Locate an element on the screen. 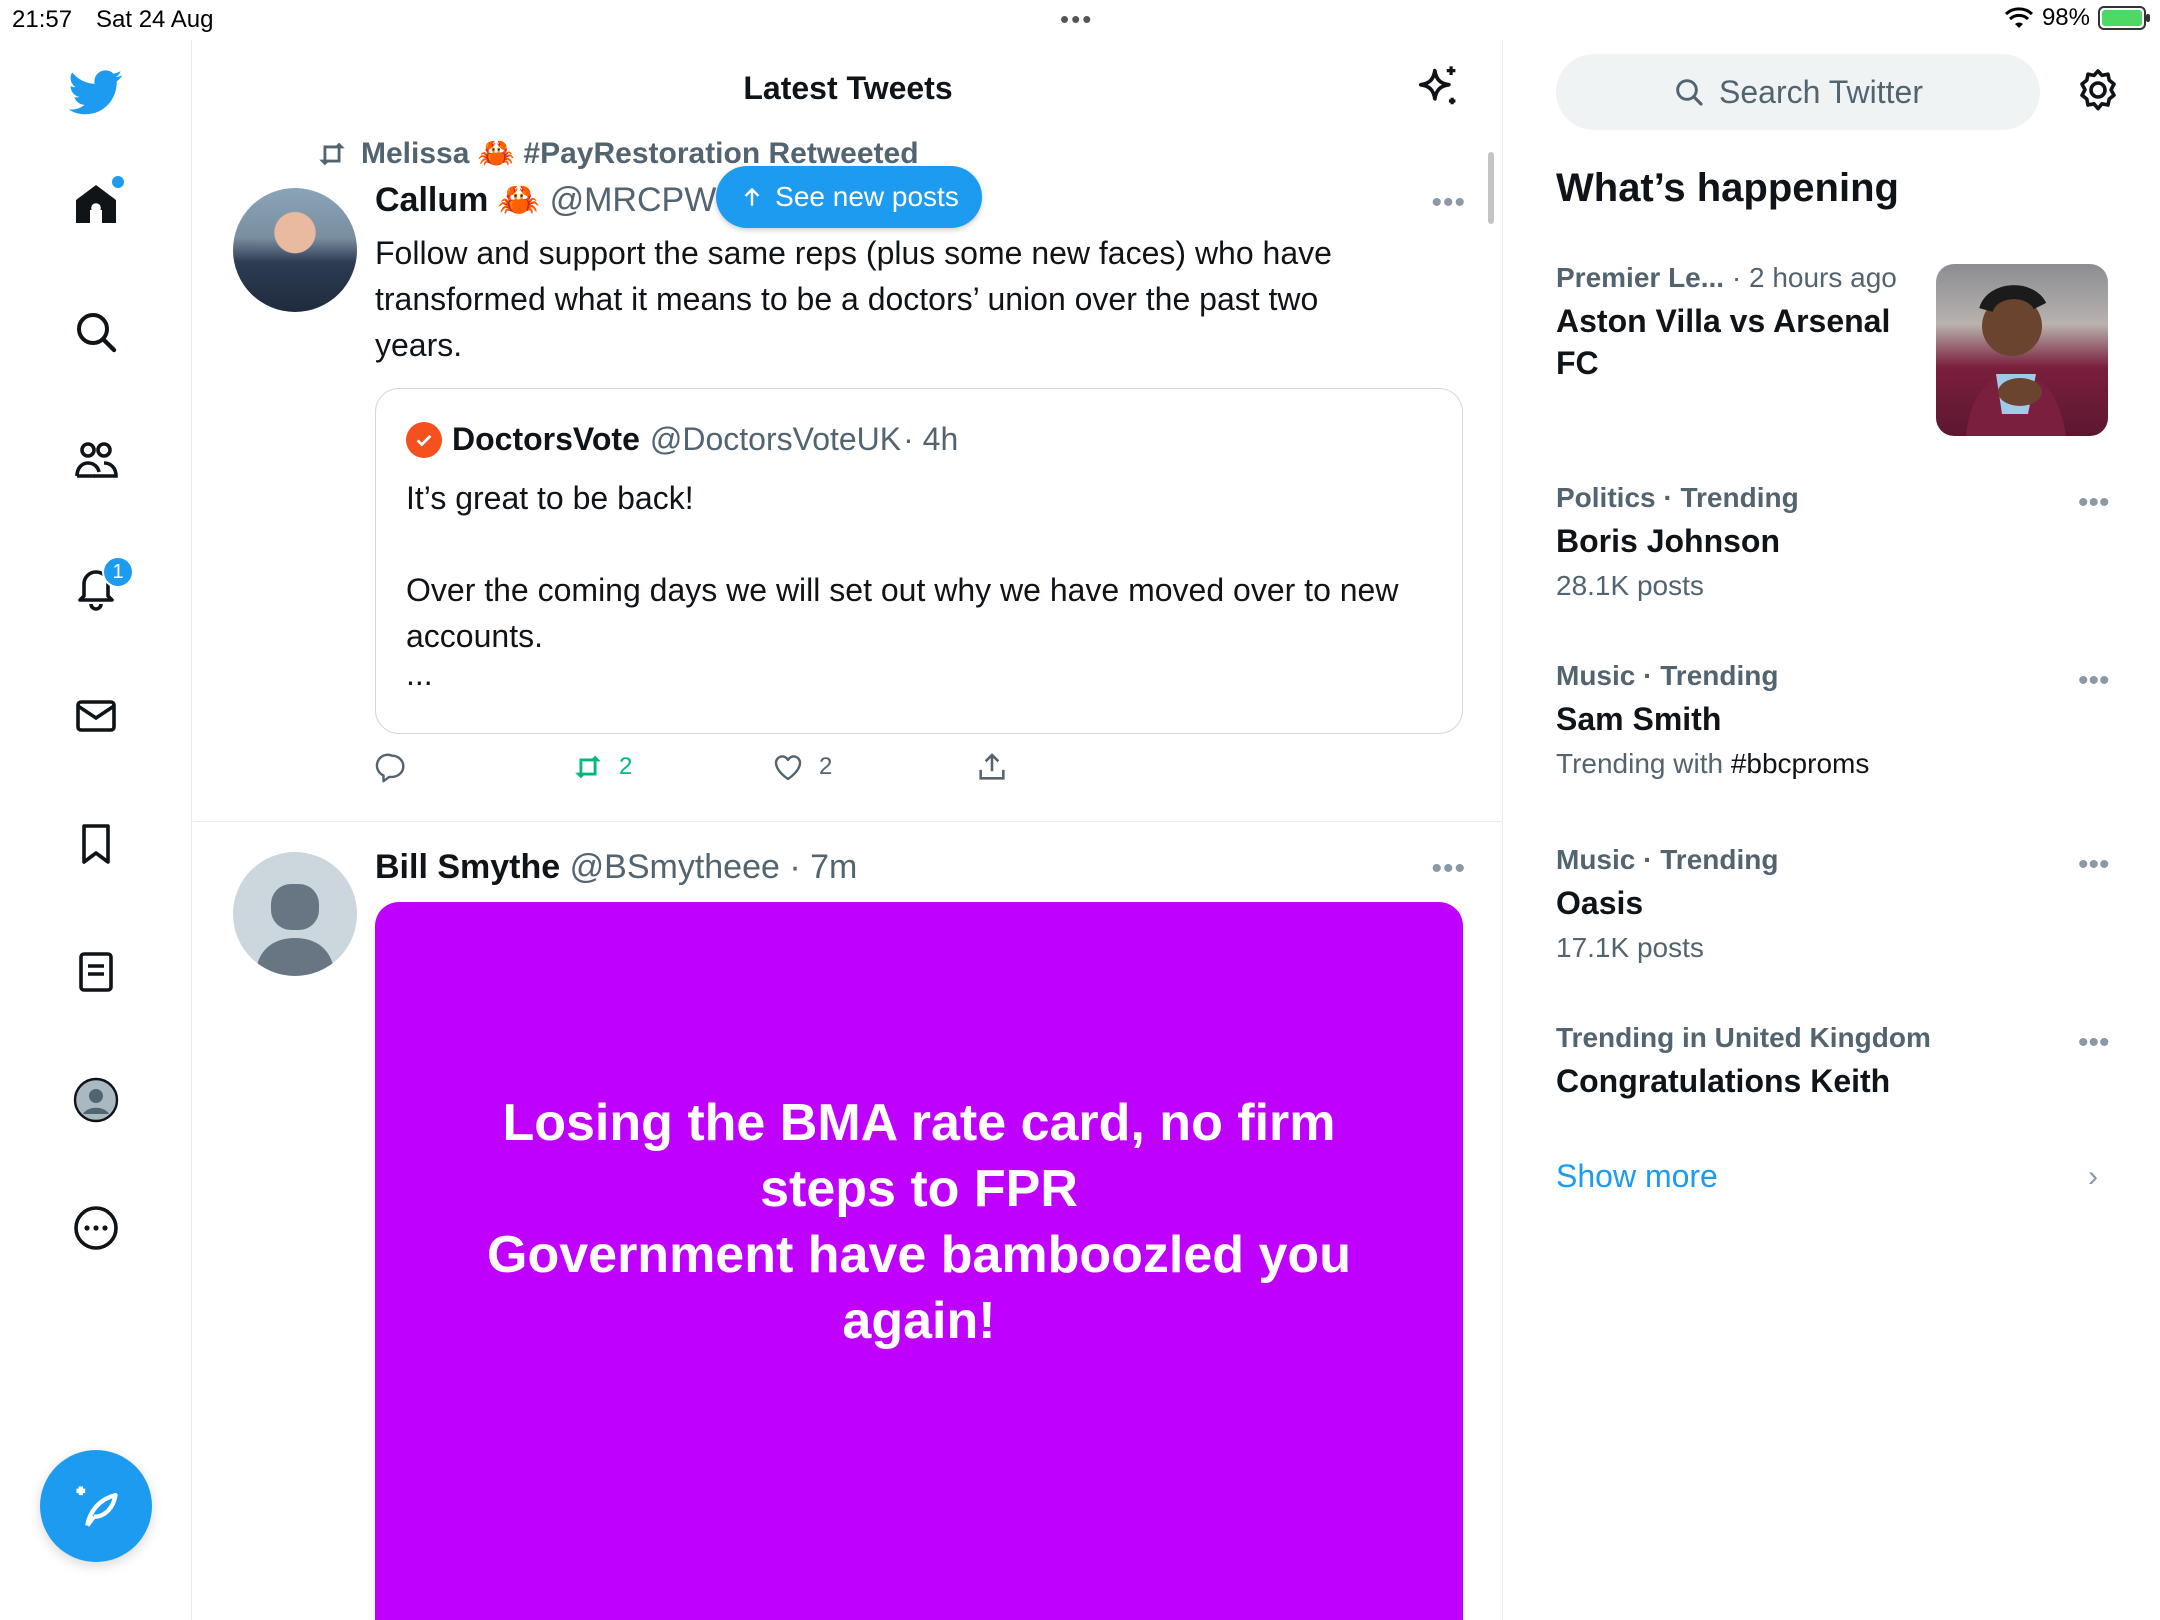 Image resolution: width=2160 pixels, height=1620 pixels. like-count: 2 is located at coordinates (826, 766).